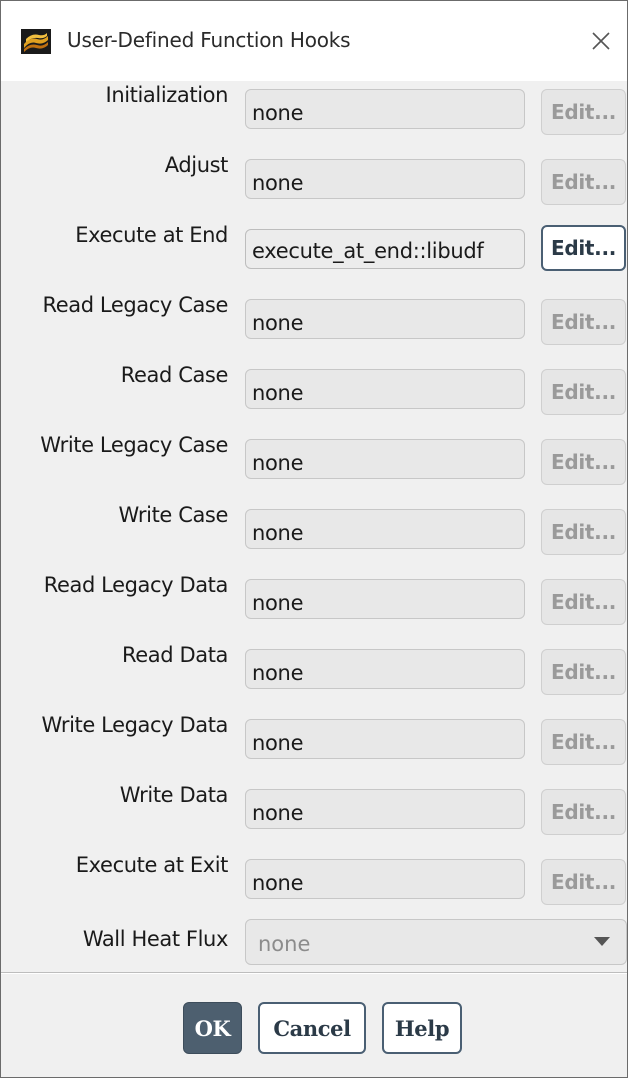 The width and height of the screenshot is (628, 1078). I want to click on hook-label: Write Legacy Case, so click(134, 445).